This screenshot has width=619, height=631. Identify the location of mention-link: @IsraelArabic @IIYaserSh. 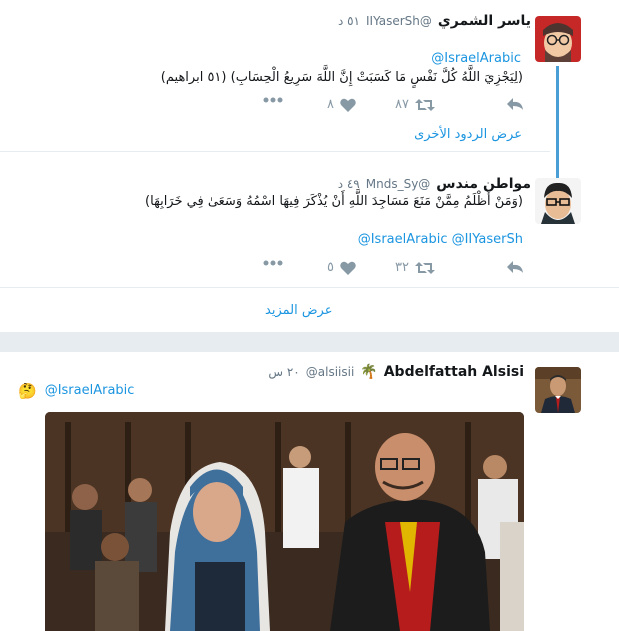
(440, 240).